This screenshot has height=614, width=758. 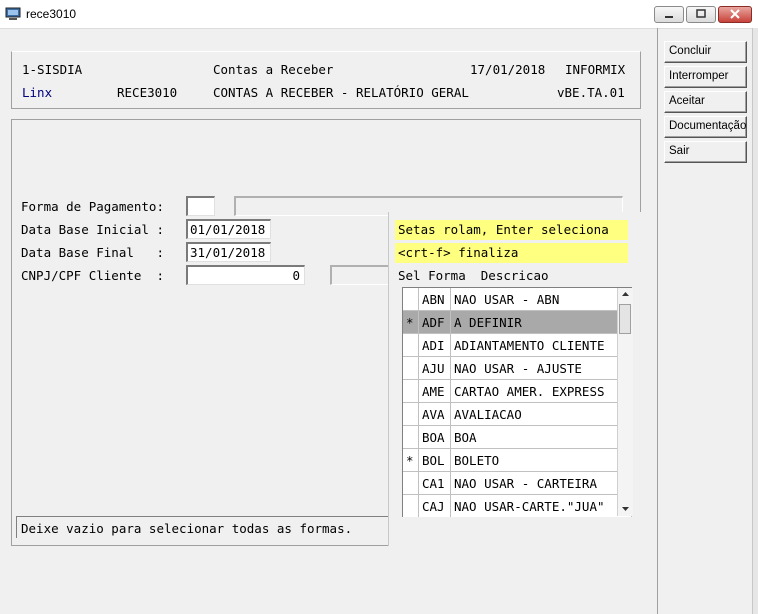 I want to click on maximize-button, so click(x=701, y=14).